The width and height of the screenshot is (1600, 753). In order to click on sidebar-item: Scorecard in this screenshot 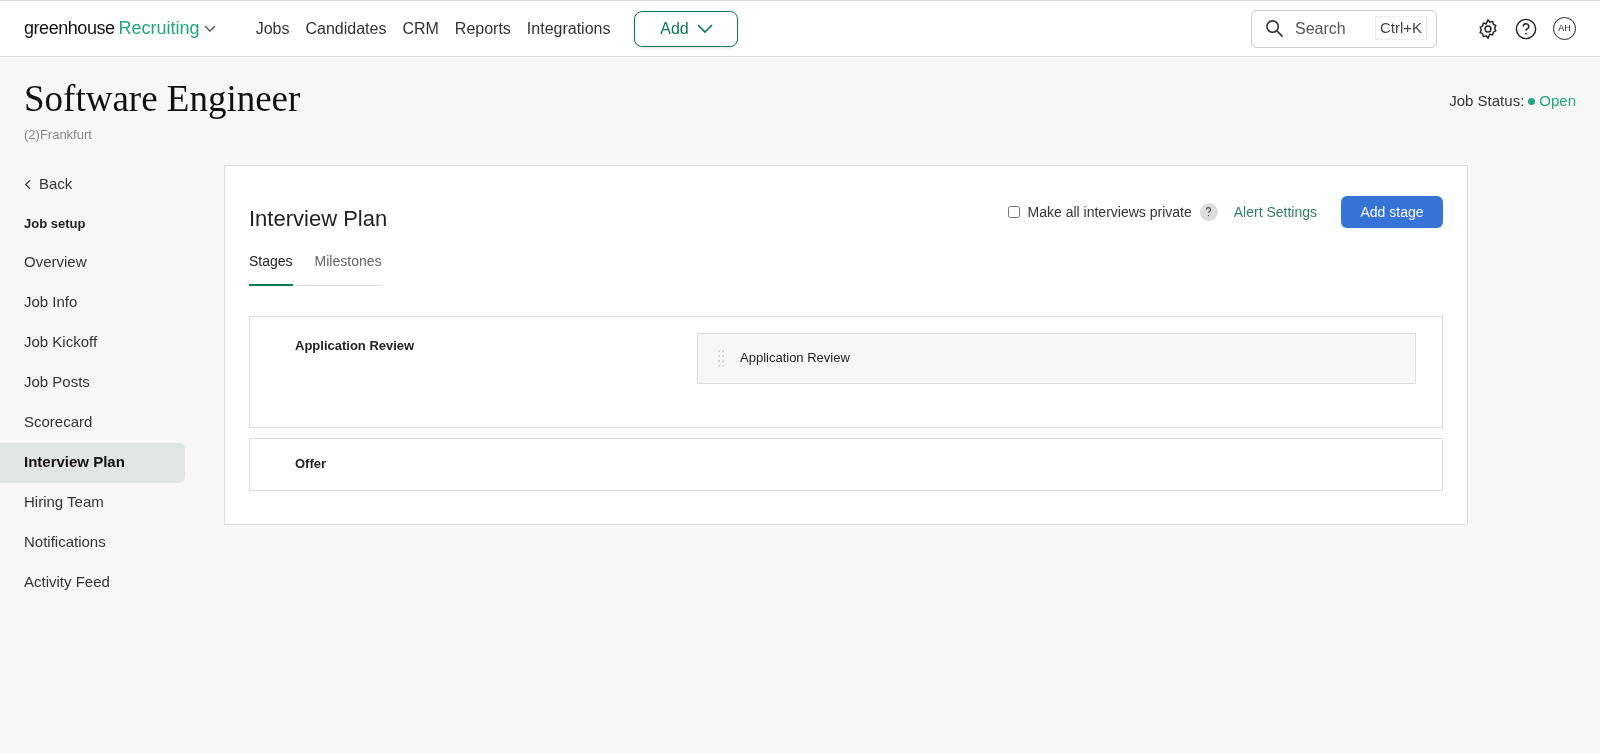, I will do `click(92, 422)`.